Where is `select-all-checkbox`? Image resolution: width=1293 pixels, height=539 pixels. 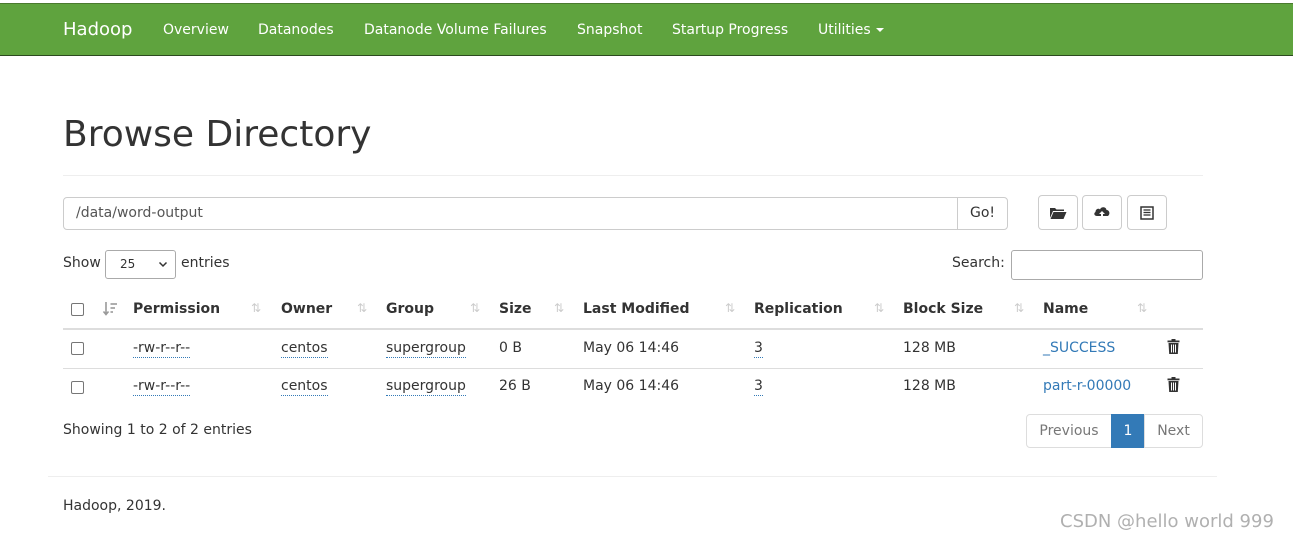 select-all-checkbox is located at coordinates (77, 309).